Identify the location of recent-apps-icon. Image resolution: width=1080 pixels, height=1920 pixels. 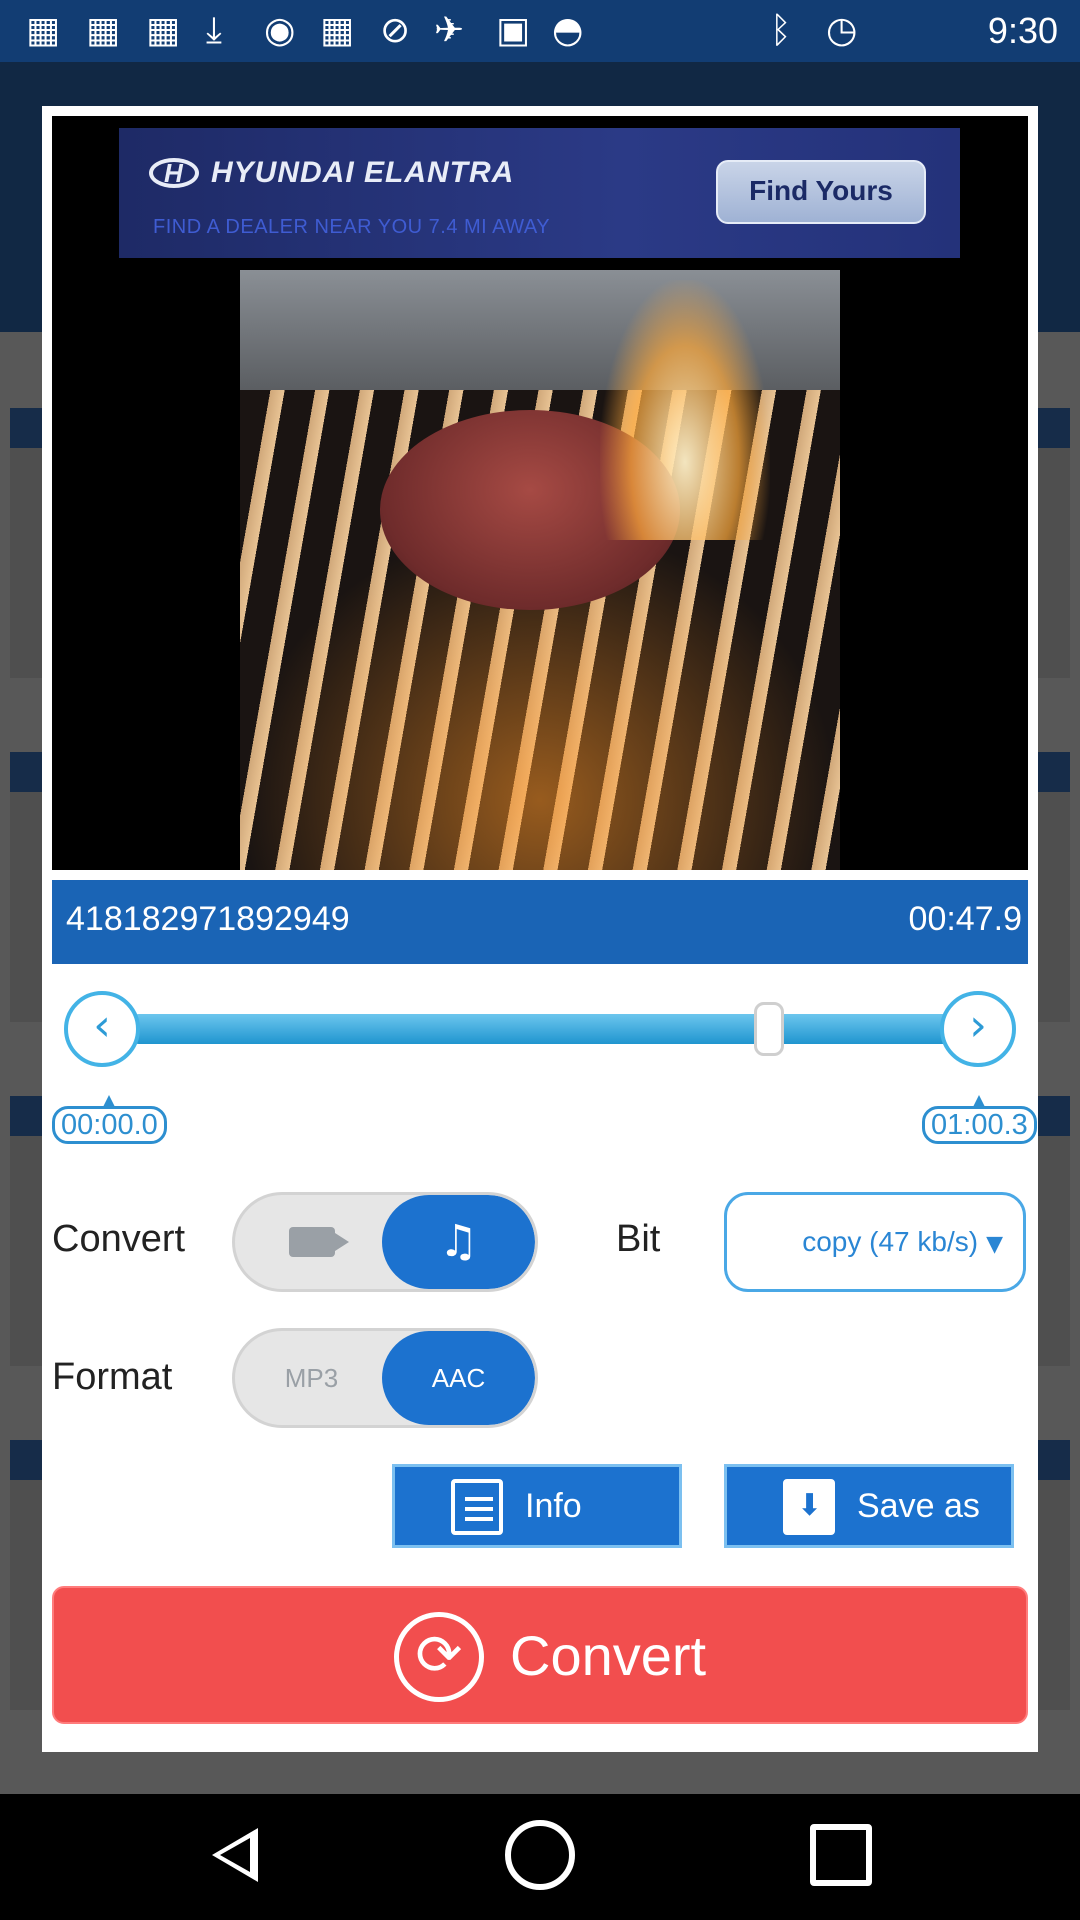
(841, 1855).